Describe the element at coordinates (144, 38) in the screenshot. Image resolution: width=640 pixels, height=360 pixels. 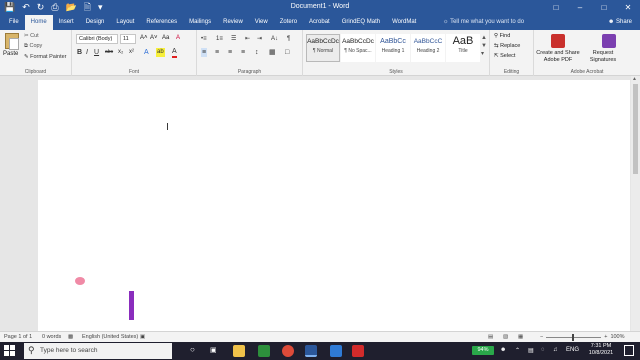
I see `grow-font-button: A˄` at that location.